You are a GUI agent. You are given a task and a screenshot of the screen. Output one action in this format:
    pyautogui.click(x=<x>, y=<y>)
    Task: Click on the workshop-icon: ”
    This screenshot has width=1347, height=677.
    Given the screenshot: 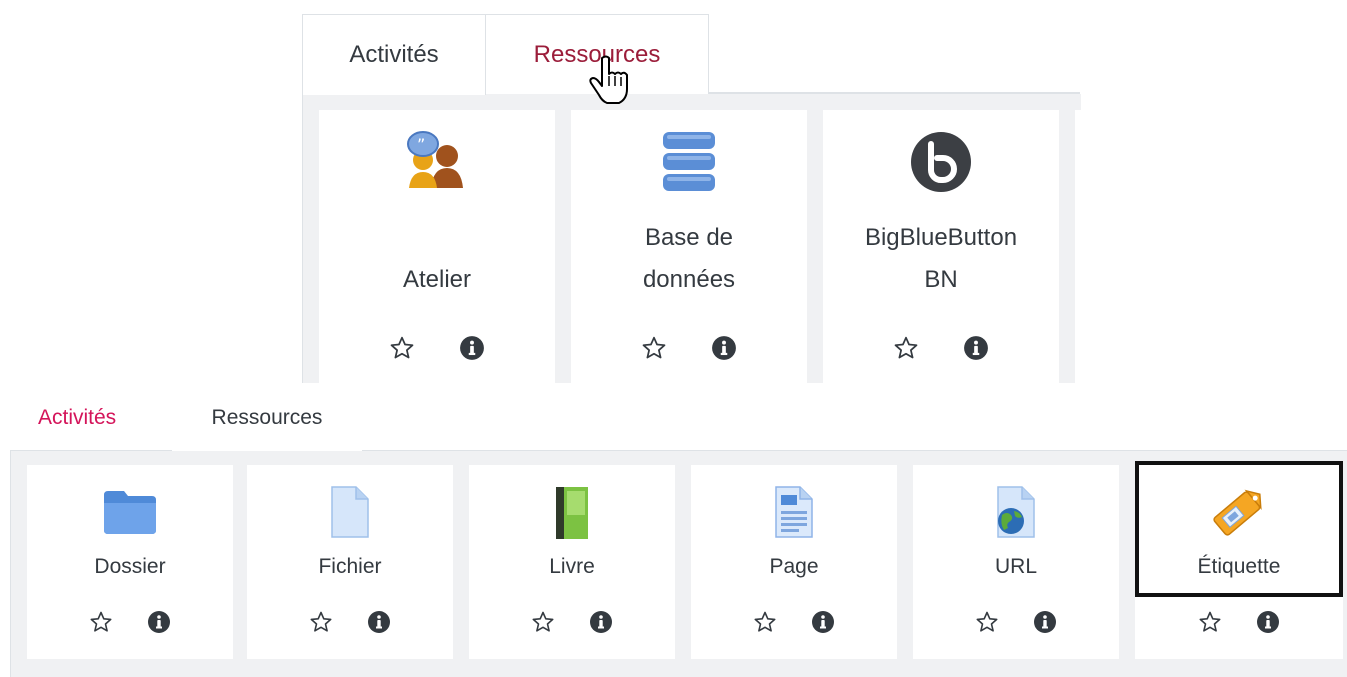 What is the action you would take?
    pyautogui.click(x=437, y=166)
    